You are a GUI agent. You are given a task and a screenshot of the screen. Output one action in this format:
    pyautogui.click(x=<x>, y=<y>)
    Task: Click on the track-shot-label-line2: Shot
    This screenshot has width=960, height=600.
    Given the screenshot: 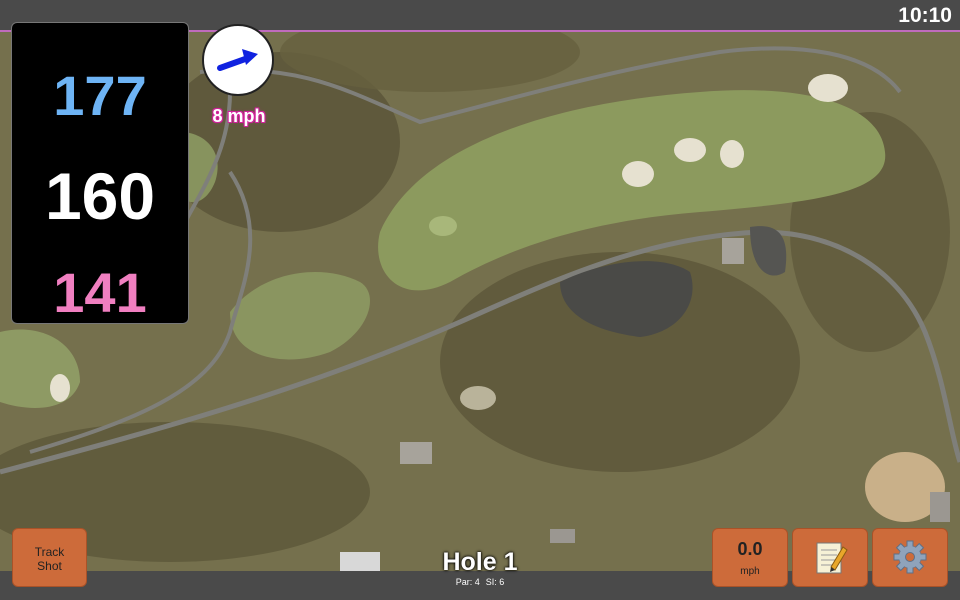 What is the action you would take?
    pyautogui.click(x=49, y=566)
    